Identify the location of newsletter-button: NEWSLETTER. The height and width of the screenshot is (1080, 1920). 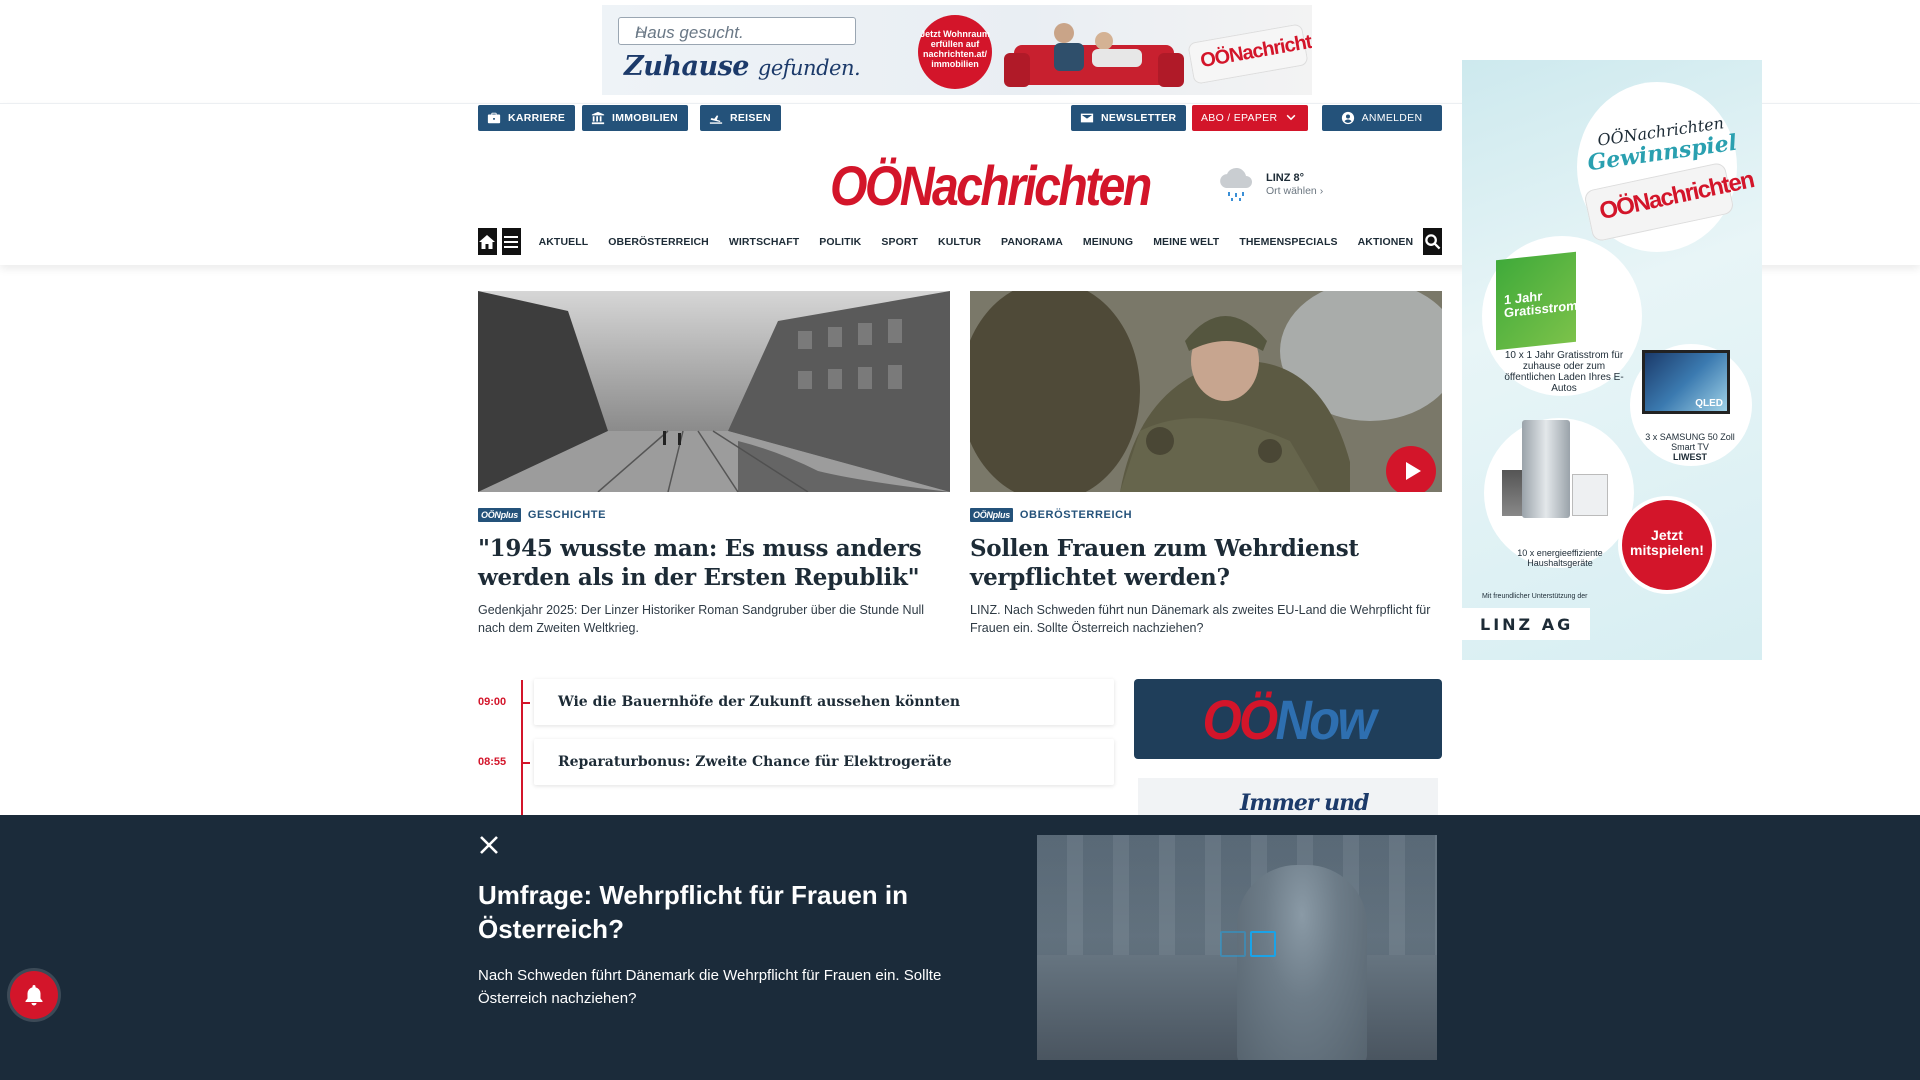
(1129, 118).